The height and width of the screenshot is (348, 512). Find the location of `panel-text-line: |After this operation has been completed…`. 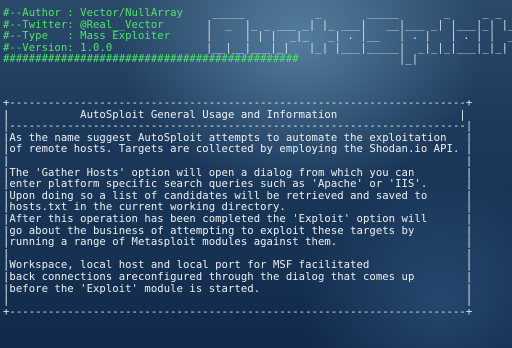

panel-text-line: |After this operation has been completed… is located at coordinates (238, 218).